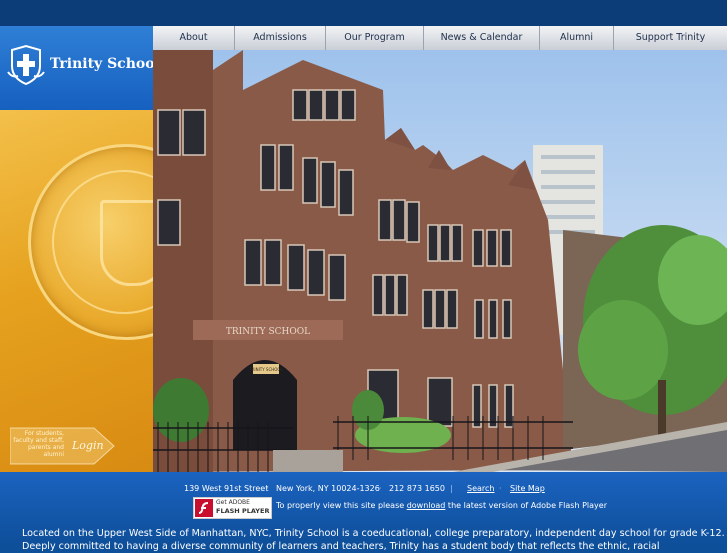  I want to click on city-address: New York, NY 10024-1326, so click(328, 488).